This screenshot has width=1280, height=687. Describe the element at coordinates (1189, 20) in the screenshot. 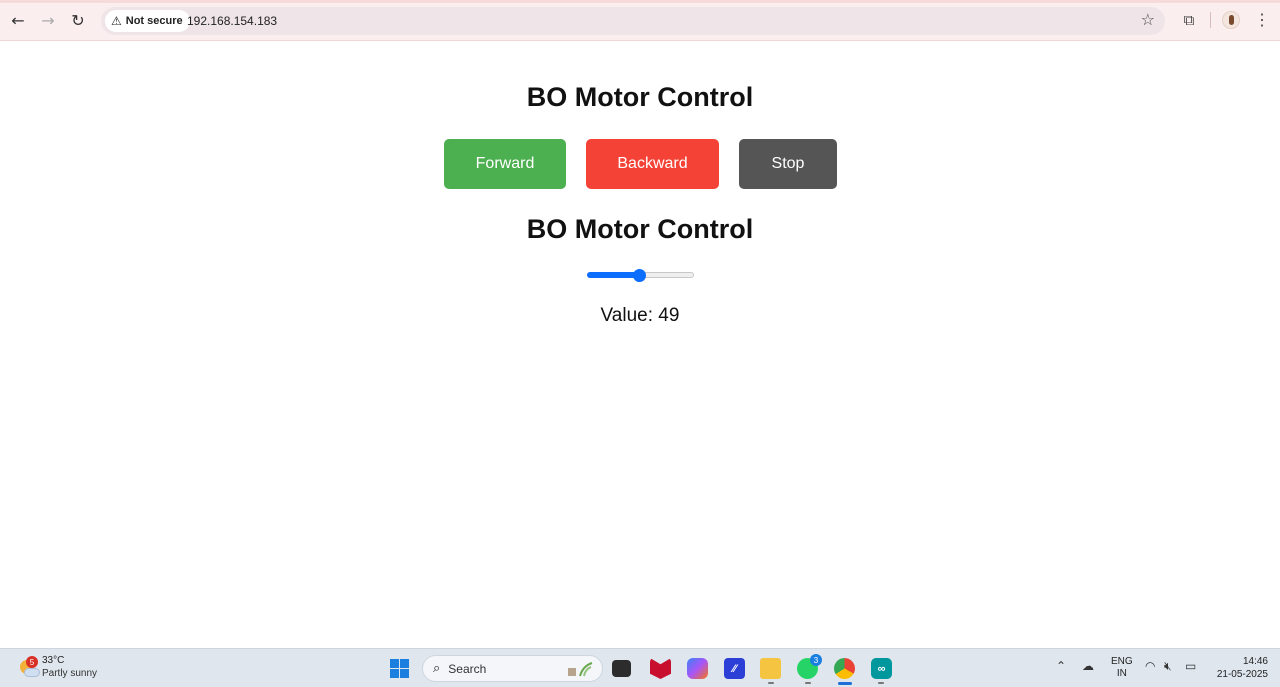

I see `extensions-puzzle-icon: ⧉` at that location.